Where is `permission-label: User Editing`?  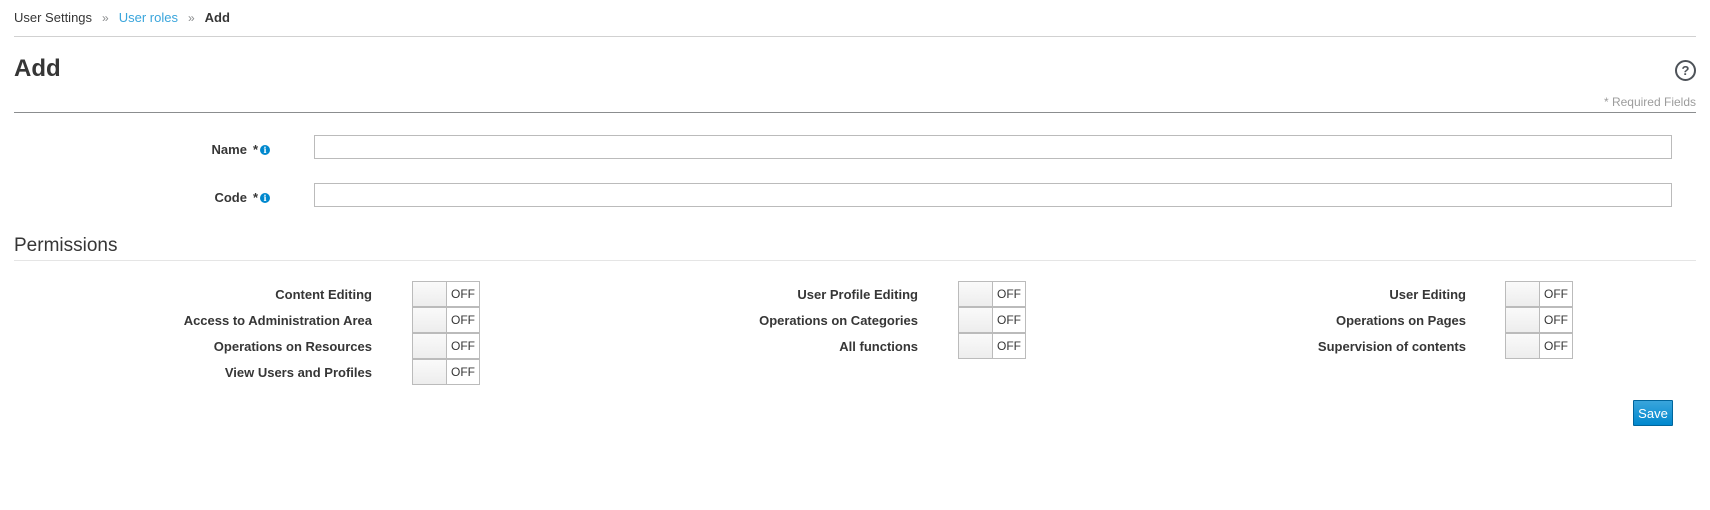
permission-label: User Editing is located at coordinates (1427, 294).